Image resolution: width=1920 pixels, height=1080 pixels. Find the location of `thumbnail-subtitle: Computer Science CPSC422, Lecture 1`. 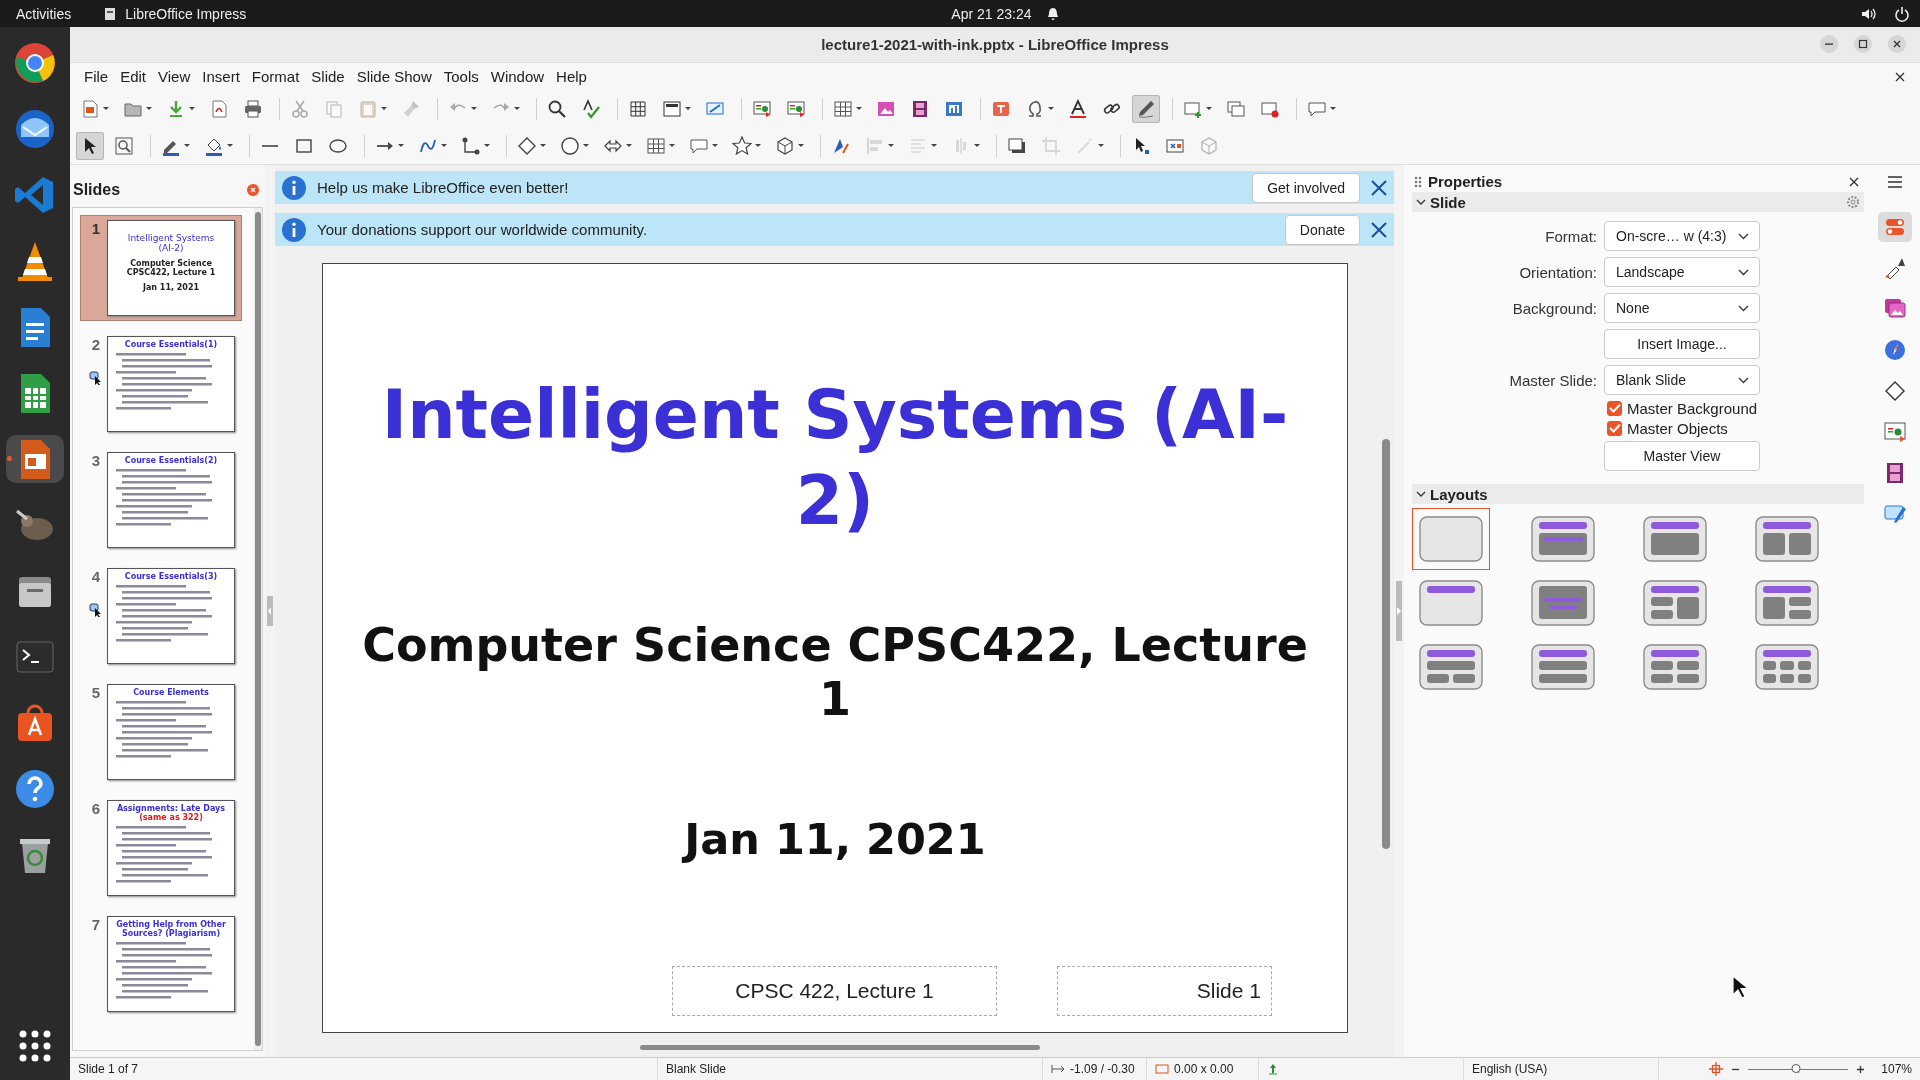

thumbnail-subtitle: Computer Science CPSC422, Lecture 1 is located at coordinates (171, 268).